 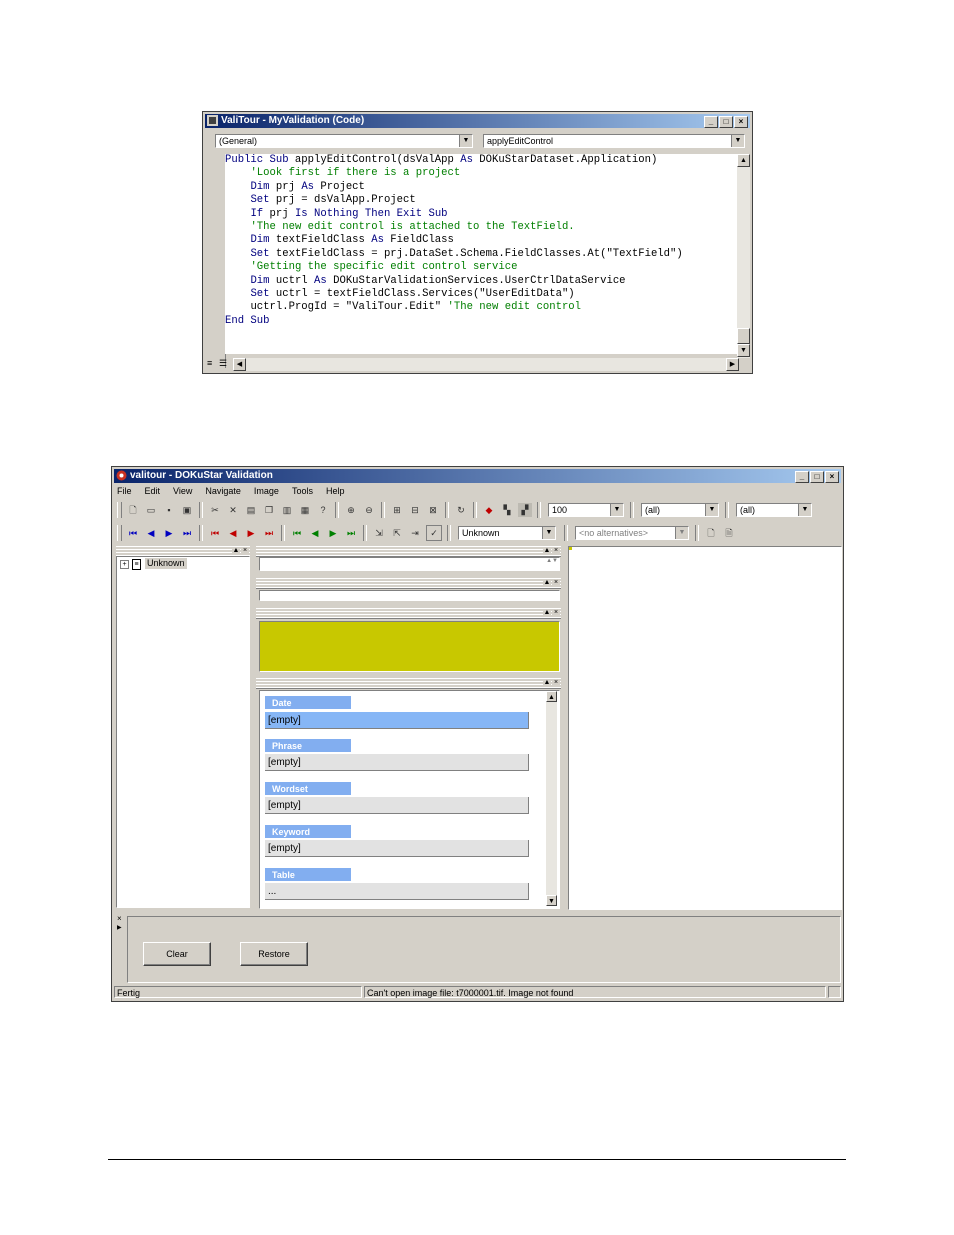 I want to click on image-viewer, so click(x=705, y=728).